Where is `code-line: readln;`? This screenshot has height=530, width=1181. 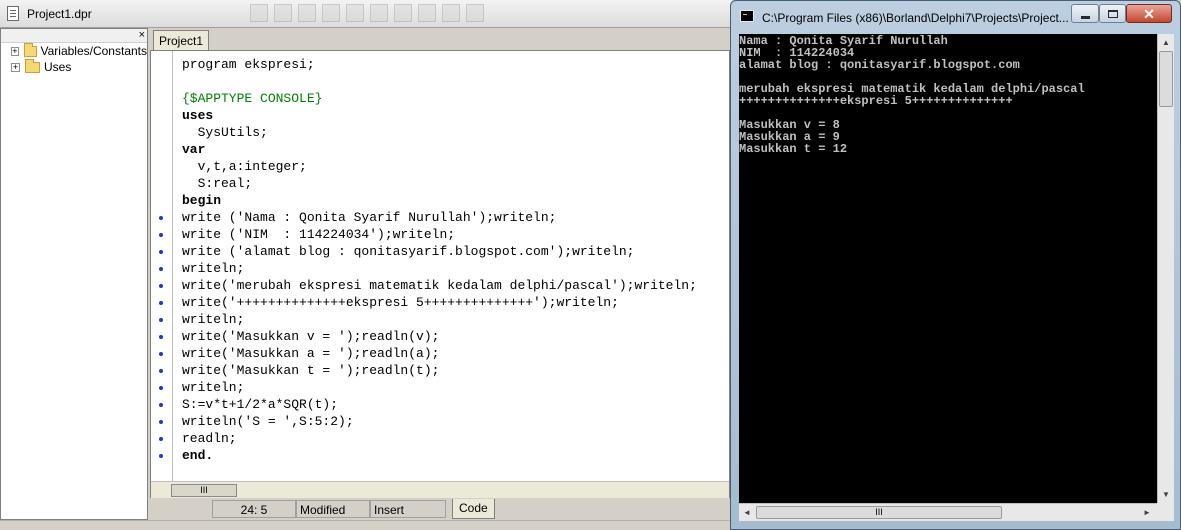 code-line: readln; is located at coordinates (439, 438).